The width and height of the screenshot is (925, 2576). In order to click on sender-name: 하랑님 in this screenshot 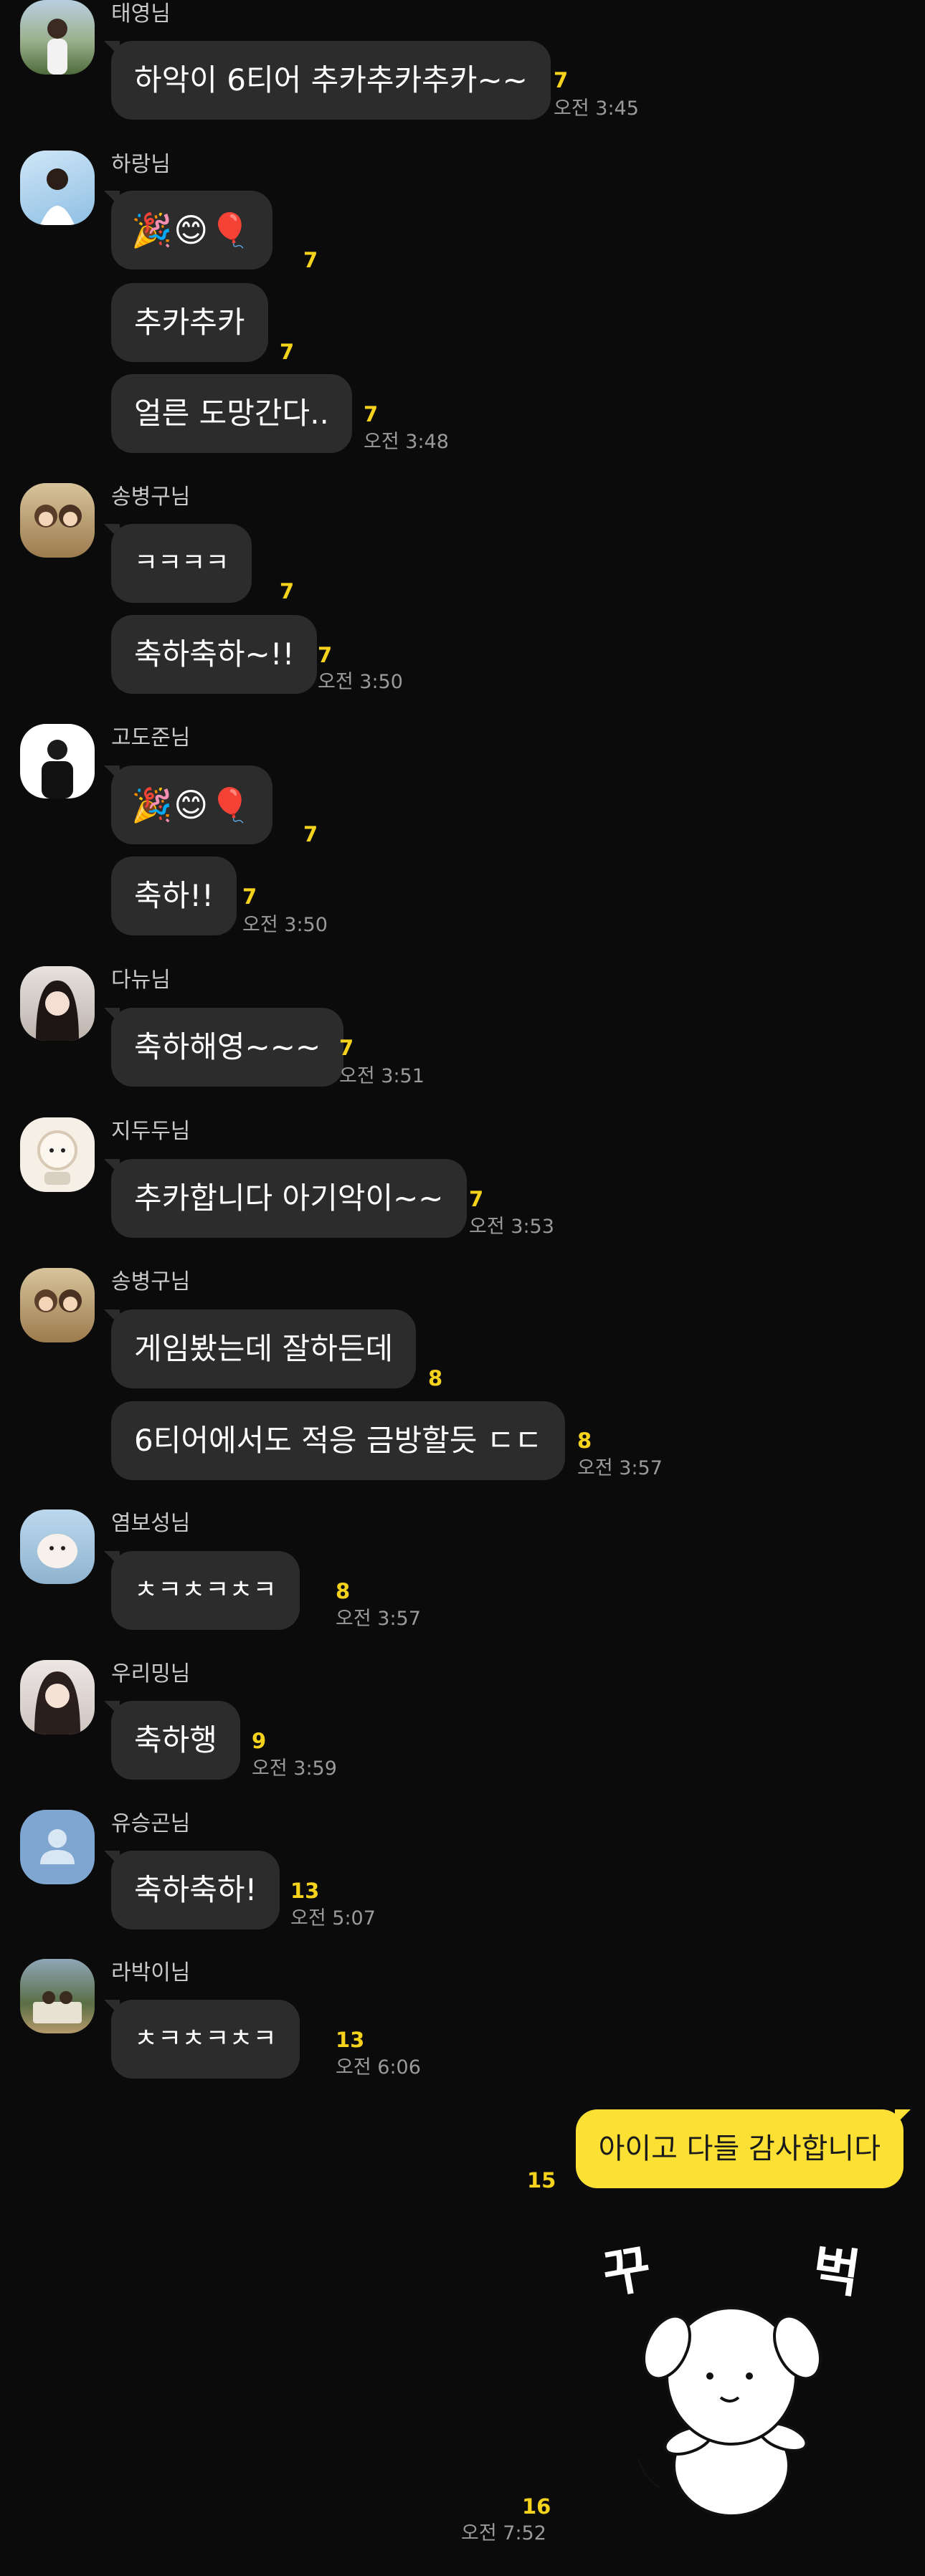, I will do `click(141, 164)`.